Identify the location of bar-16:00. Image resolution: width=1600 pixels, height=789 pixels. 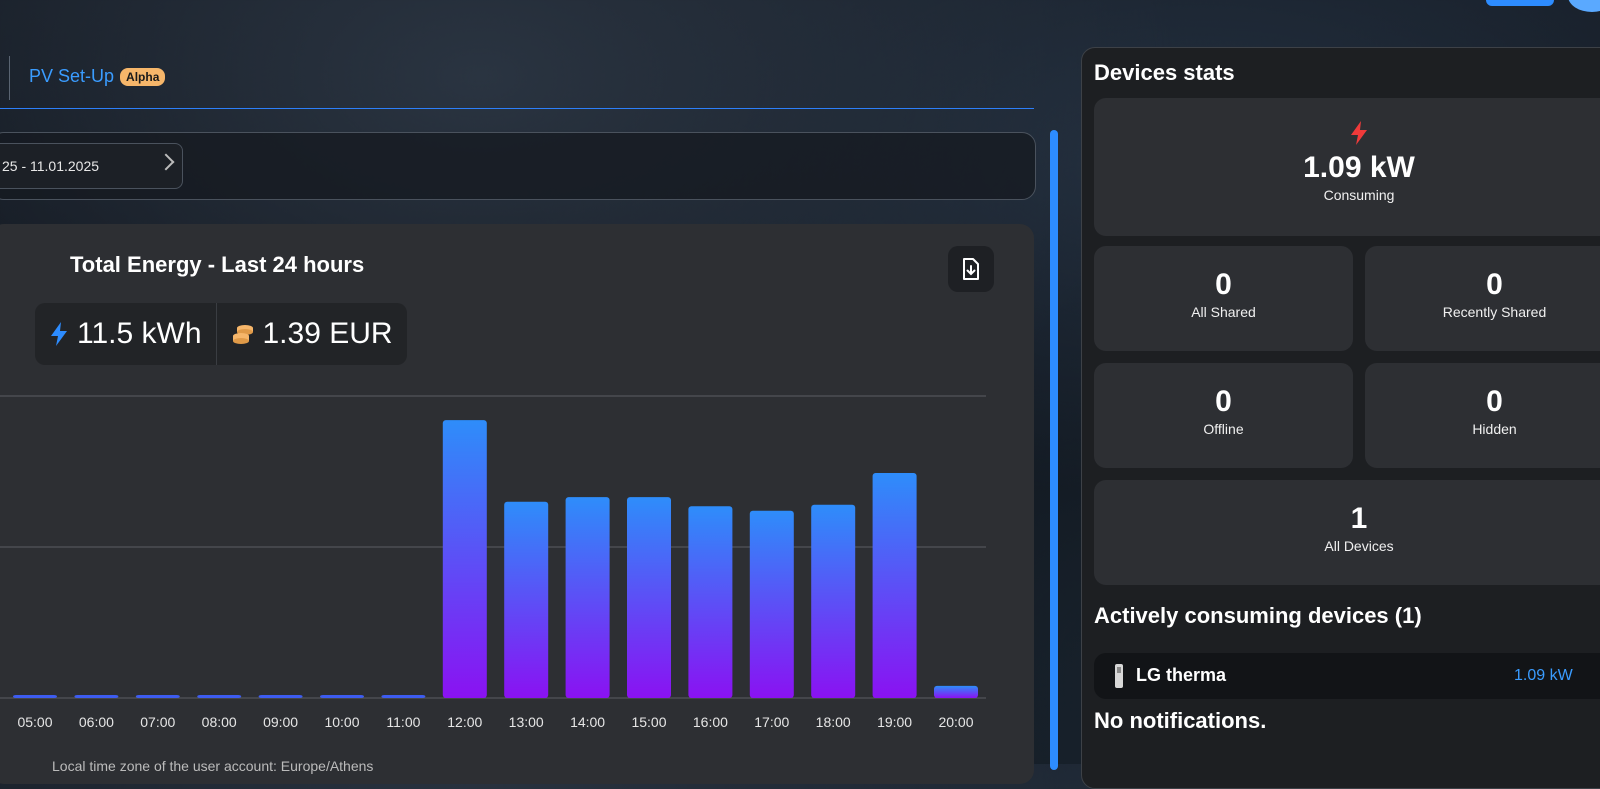
(710, 602).